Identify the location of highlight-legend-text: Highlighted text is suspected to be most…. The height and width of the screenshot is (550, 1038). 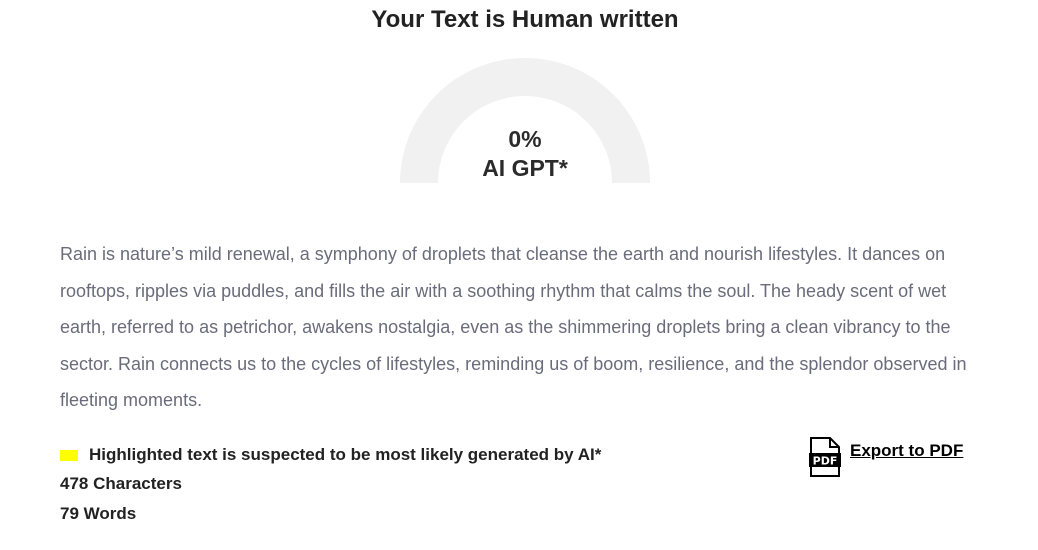
(345, 454).